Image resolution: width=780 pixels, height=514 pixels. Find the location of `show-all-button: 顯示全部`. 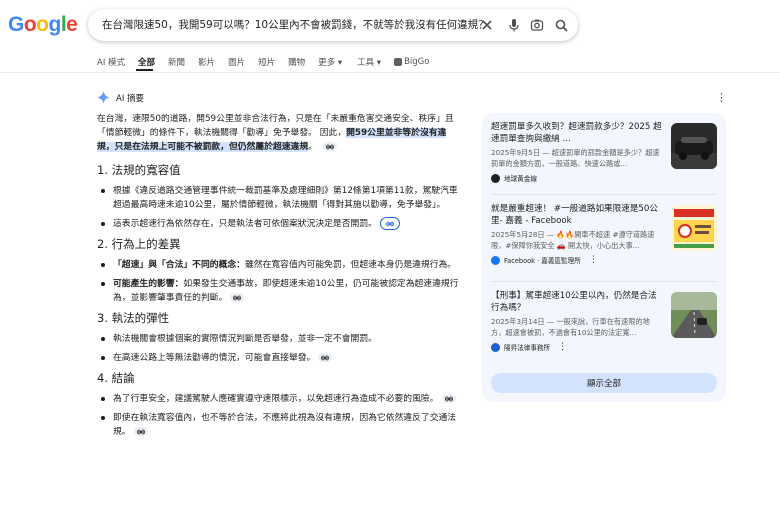

show-all-button: 顯示全部 is located at coordinates (604, 383).